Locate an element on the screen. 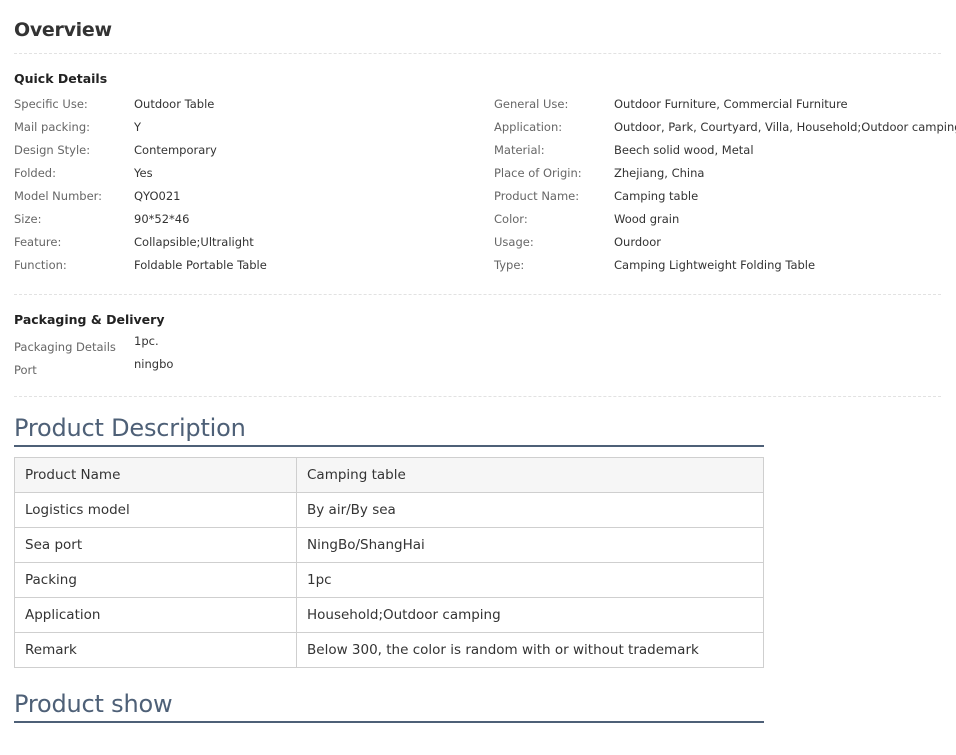 This screenshot has height=755, width=956. detail-label: Size: is located at coordinates (28, 219).